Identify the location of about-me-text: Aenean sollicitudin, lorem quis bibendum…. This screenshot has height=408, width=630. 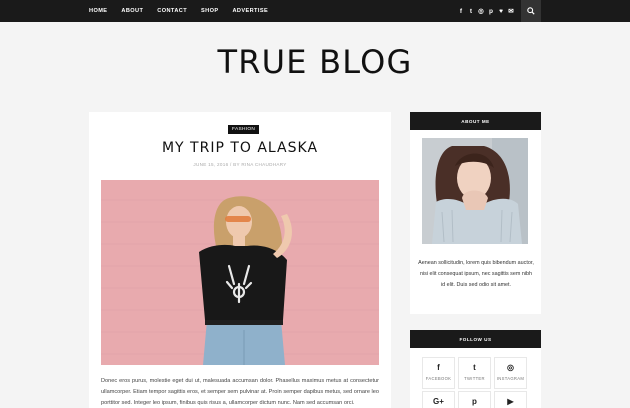
(476, 274).